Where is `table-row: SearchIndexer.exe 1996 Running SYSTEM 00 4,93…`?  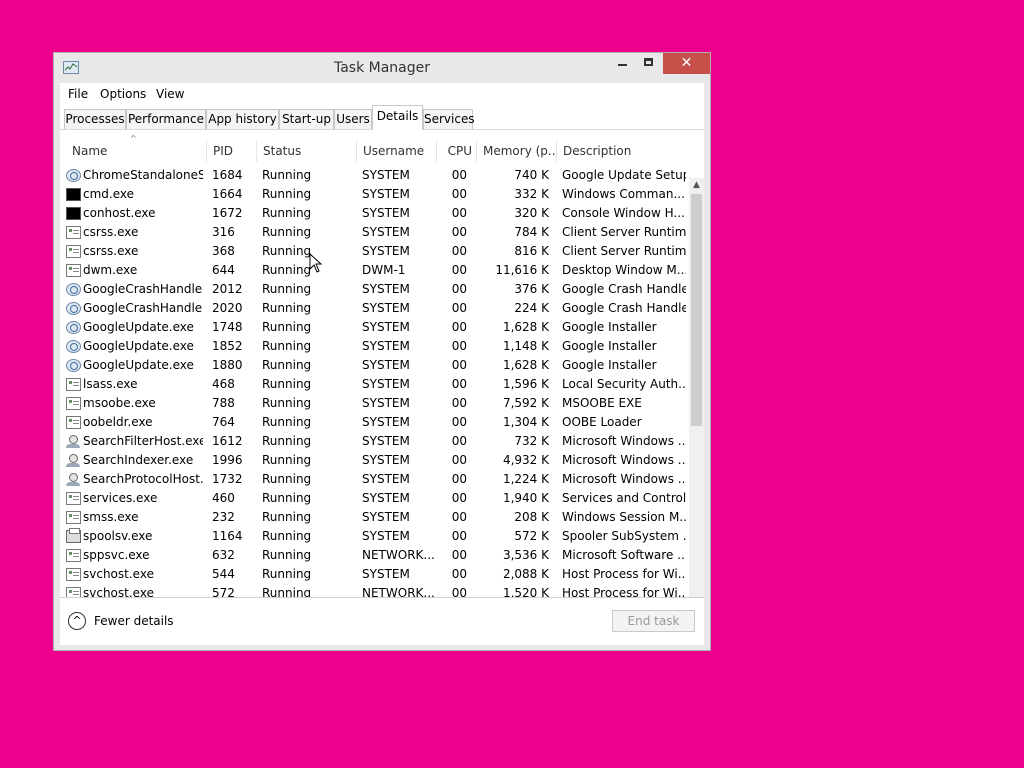 table-row: SearchIndexer.exe 1996 Running SYSTEM 00 4,93… is located at coordinates (374, 460).